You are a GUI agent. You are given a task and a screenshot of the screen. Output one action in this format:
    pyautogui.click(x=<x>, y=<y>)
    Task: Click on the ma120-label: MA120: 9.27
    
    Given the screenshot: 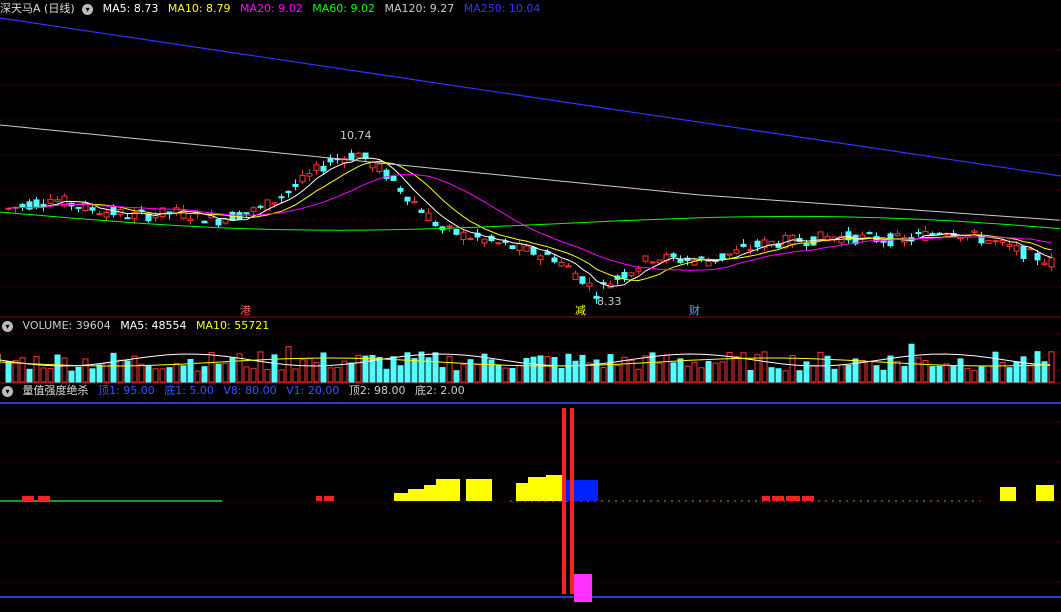 What is the action you would take?
    pyautogui.click(x=419, y=8)
    